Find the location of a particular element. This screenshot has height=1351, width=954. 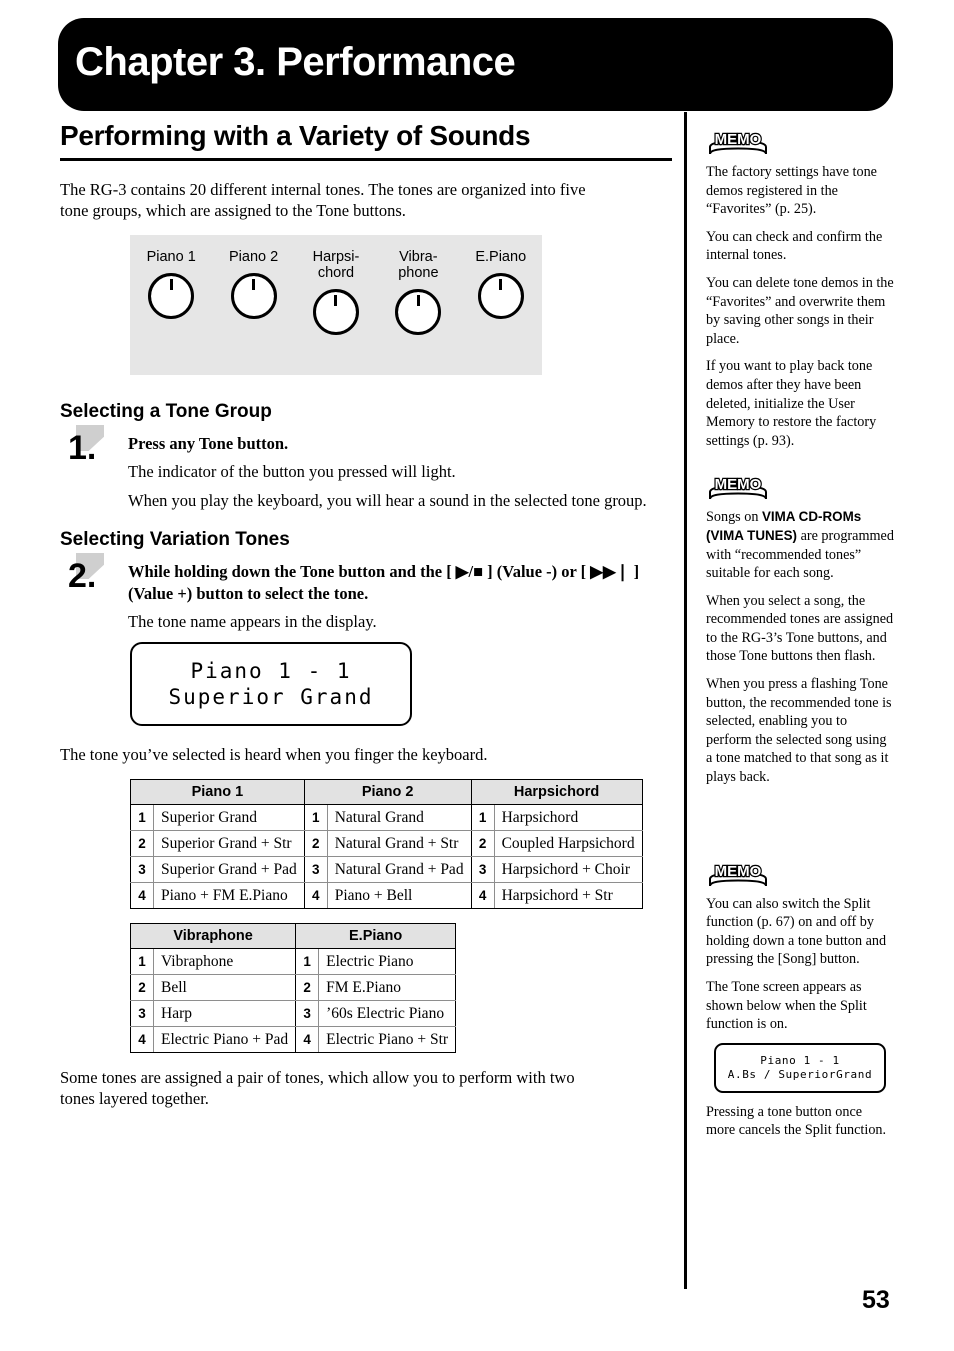

memo-bold-run: VIMA CD-ROMs is located at coordinates (811, 517).